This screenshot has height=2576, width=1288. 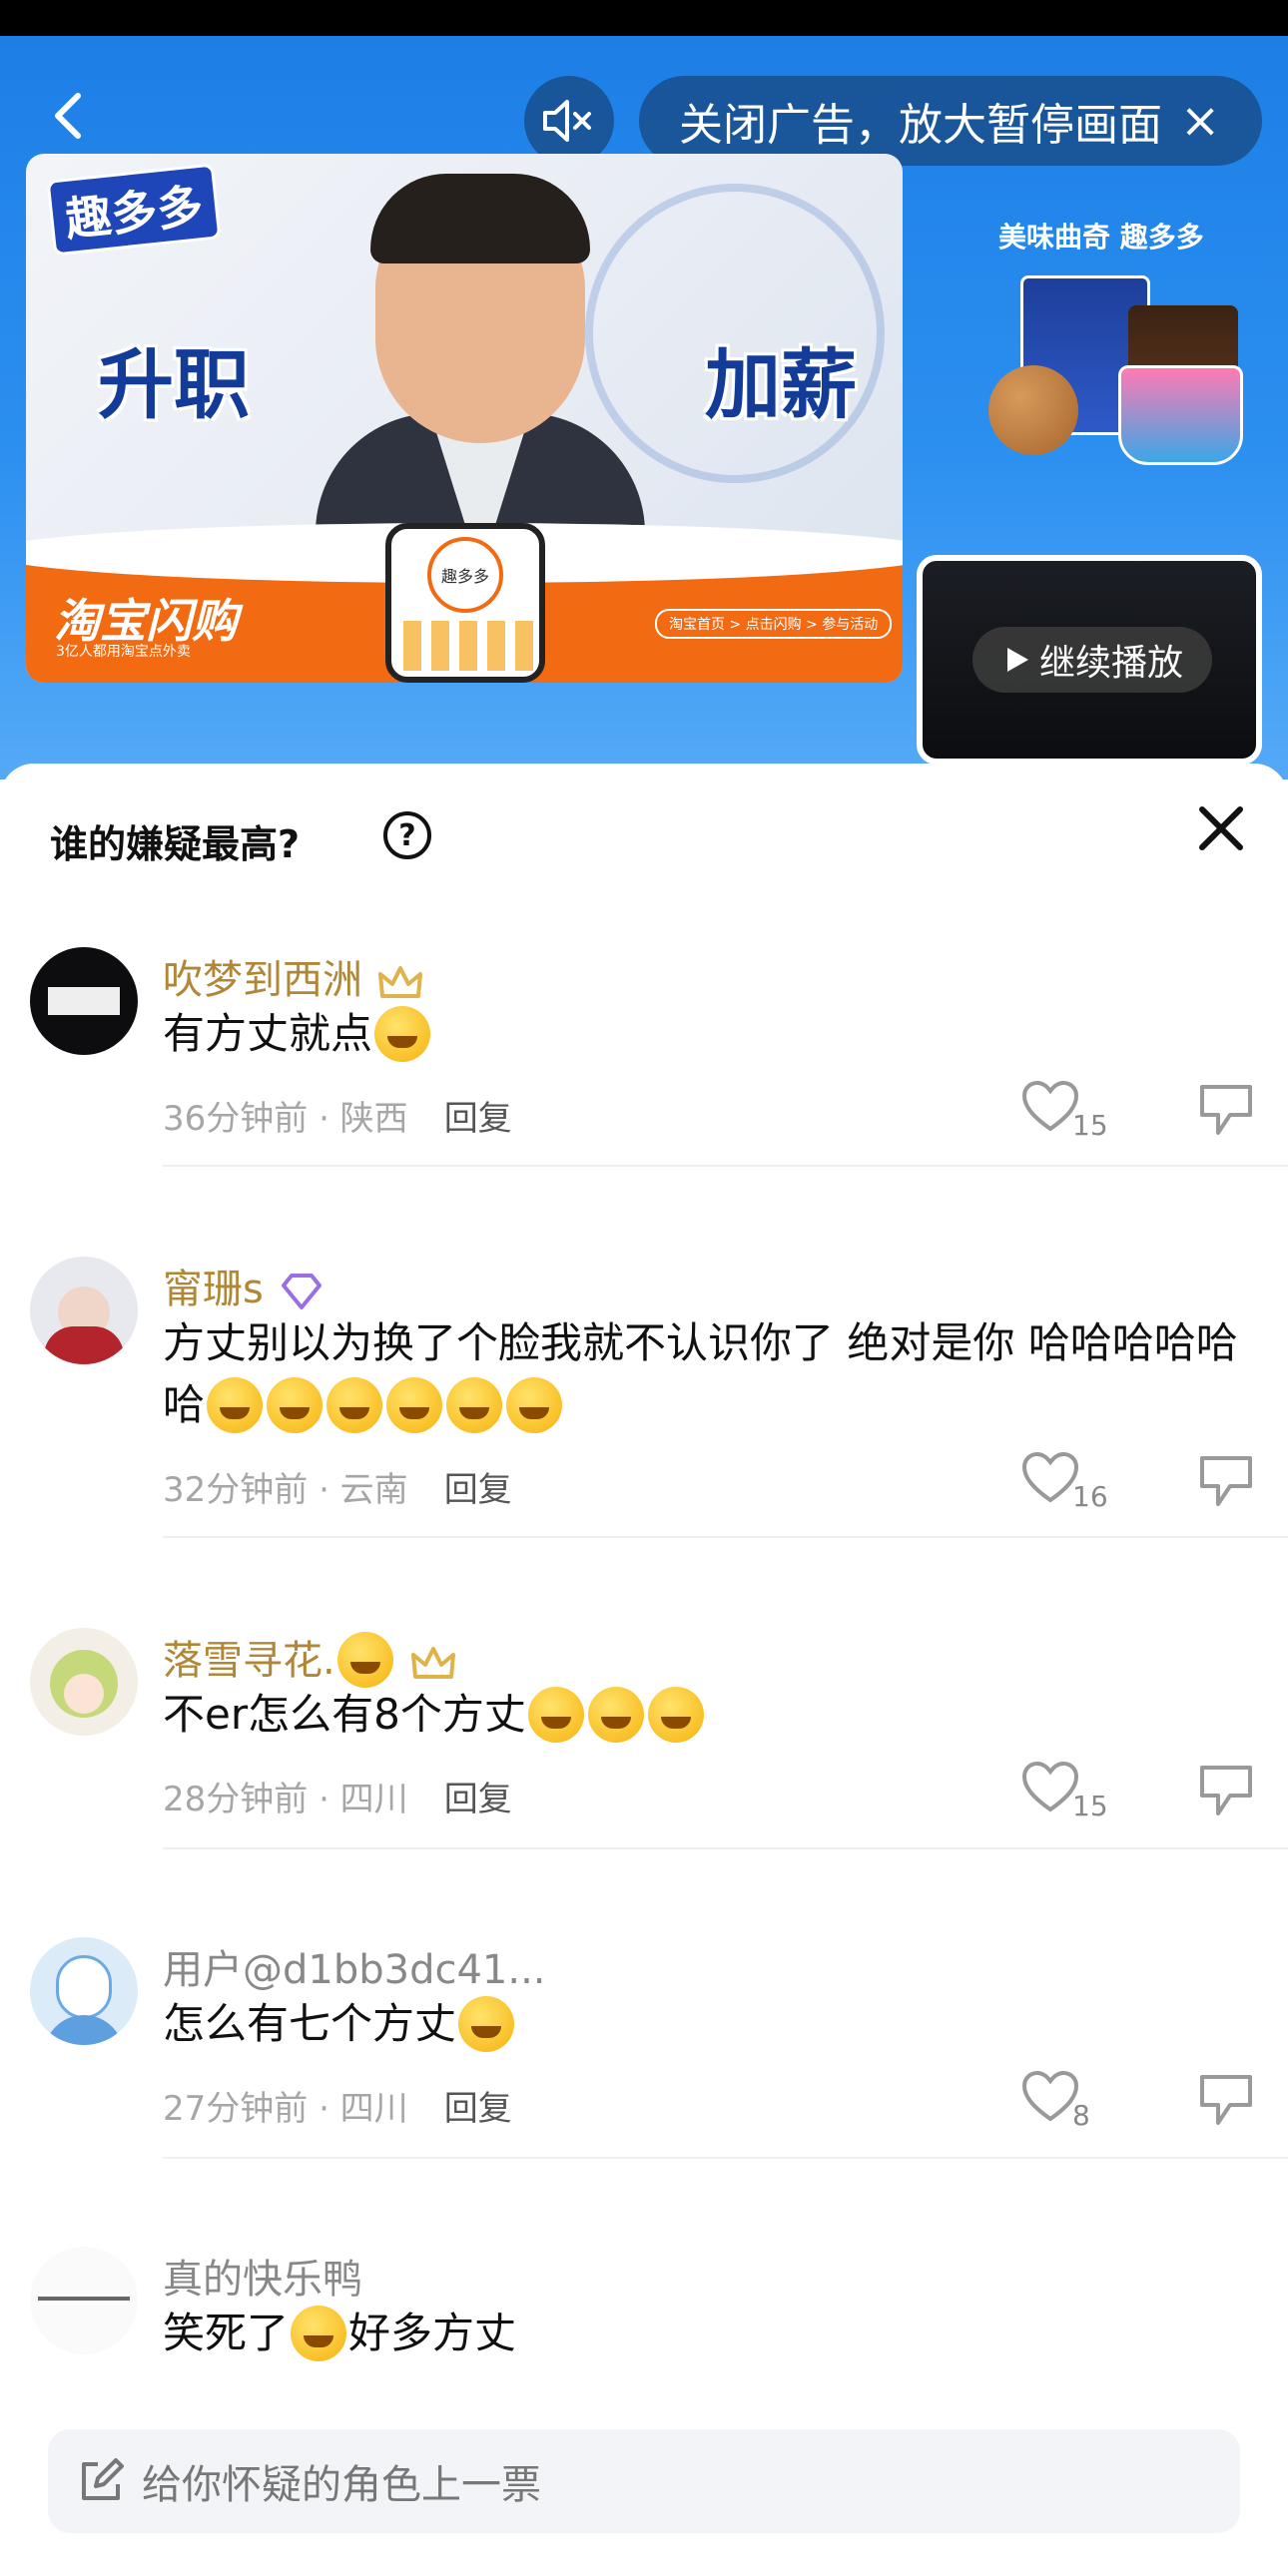 What do you see at coordinates (702, 1374) in the screenshot?
I see `comment-text: 方丈别以为换了个脸我就不认识你了 绝对是你 哈哈哈哈哈哈` at bounding box center [702, 1374].